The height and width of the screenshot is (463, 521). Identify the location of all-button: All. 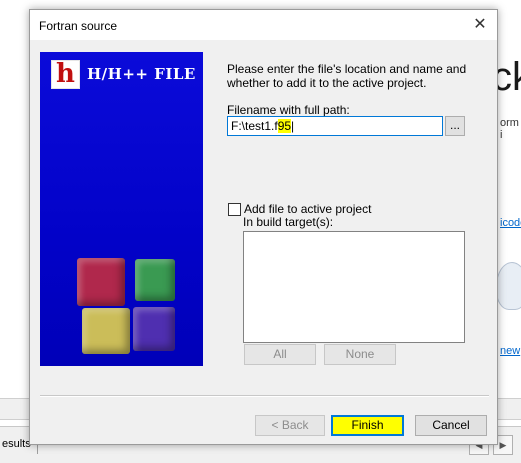
(280, 354).